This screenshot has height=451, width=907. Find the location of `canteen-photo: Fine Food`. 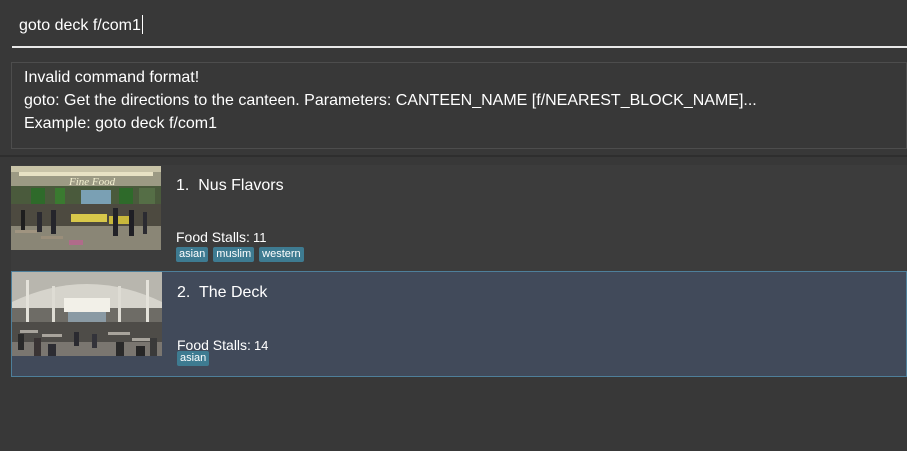

canteen-photo: Fine Food is located at coordinates (86, 208).